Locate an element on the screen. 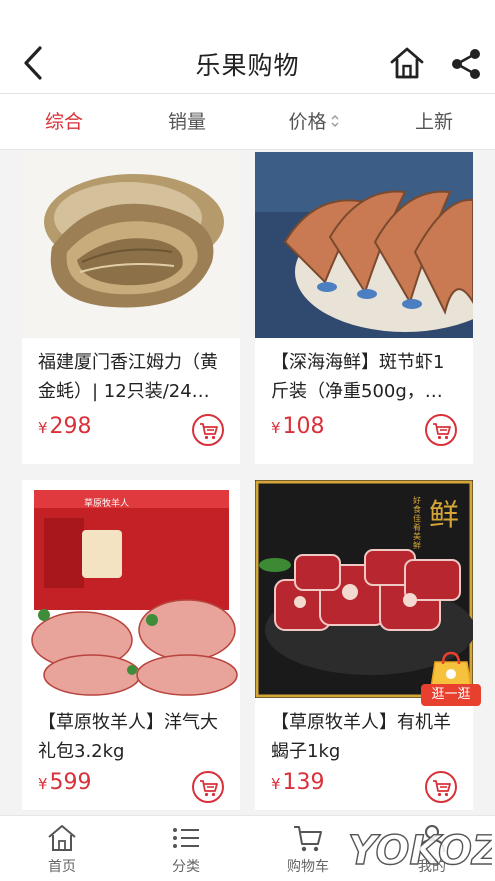  price-value: 108 is located at coordinates (303, 426).